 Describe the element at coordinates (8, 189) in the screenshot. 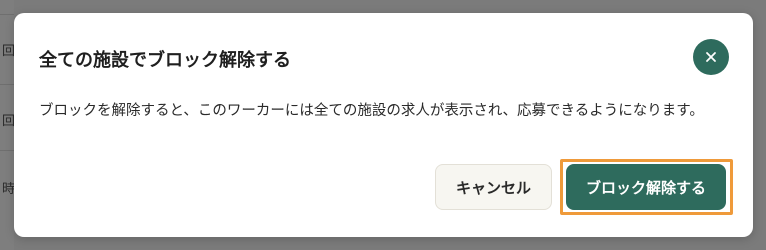

I see `background-row-text: 時` at that location.